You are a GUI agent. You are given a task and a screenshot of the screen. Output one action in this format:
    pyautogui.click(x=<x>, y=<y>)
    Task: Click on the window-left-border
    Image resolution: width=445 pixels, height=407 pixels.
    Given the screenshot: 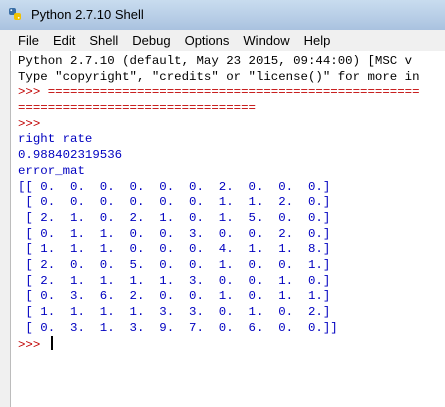 What is the action you would take?
    pyautogui.click(x=5, y=229)
    